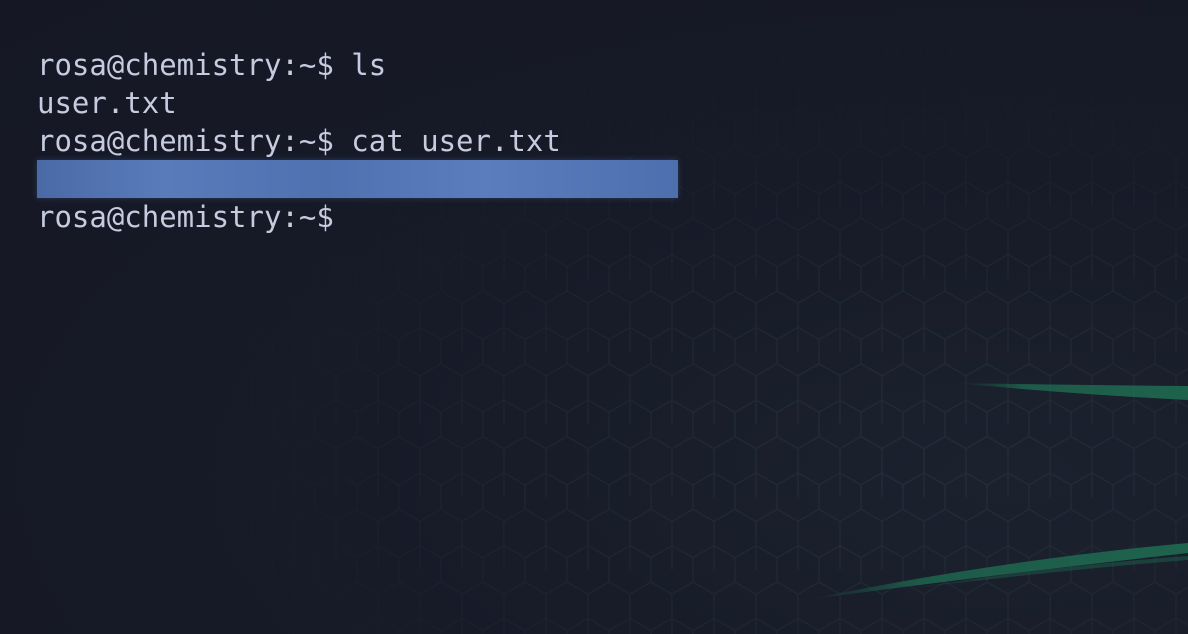 This screenshot has height=634, width=1188. I want to click on redacted-flag-output, so click(357, 179).